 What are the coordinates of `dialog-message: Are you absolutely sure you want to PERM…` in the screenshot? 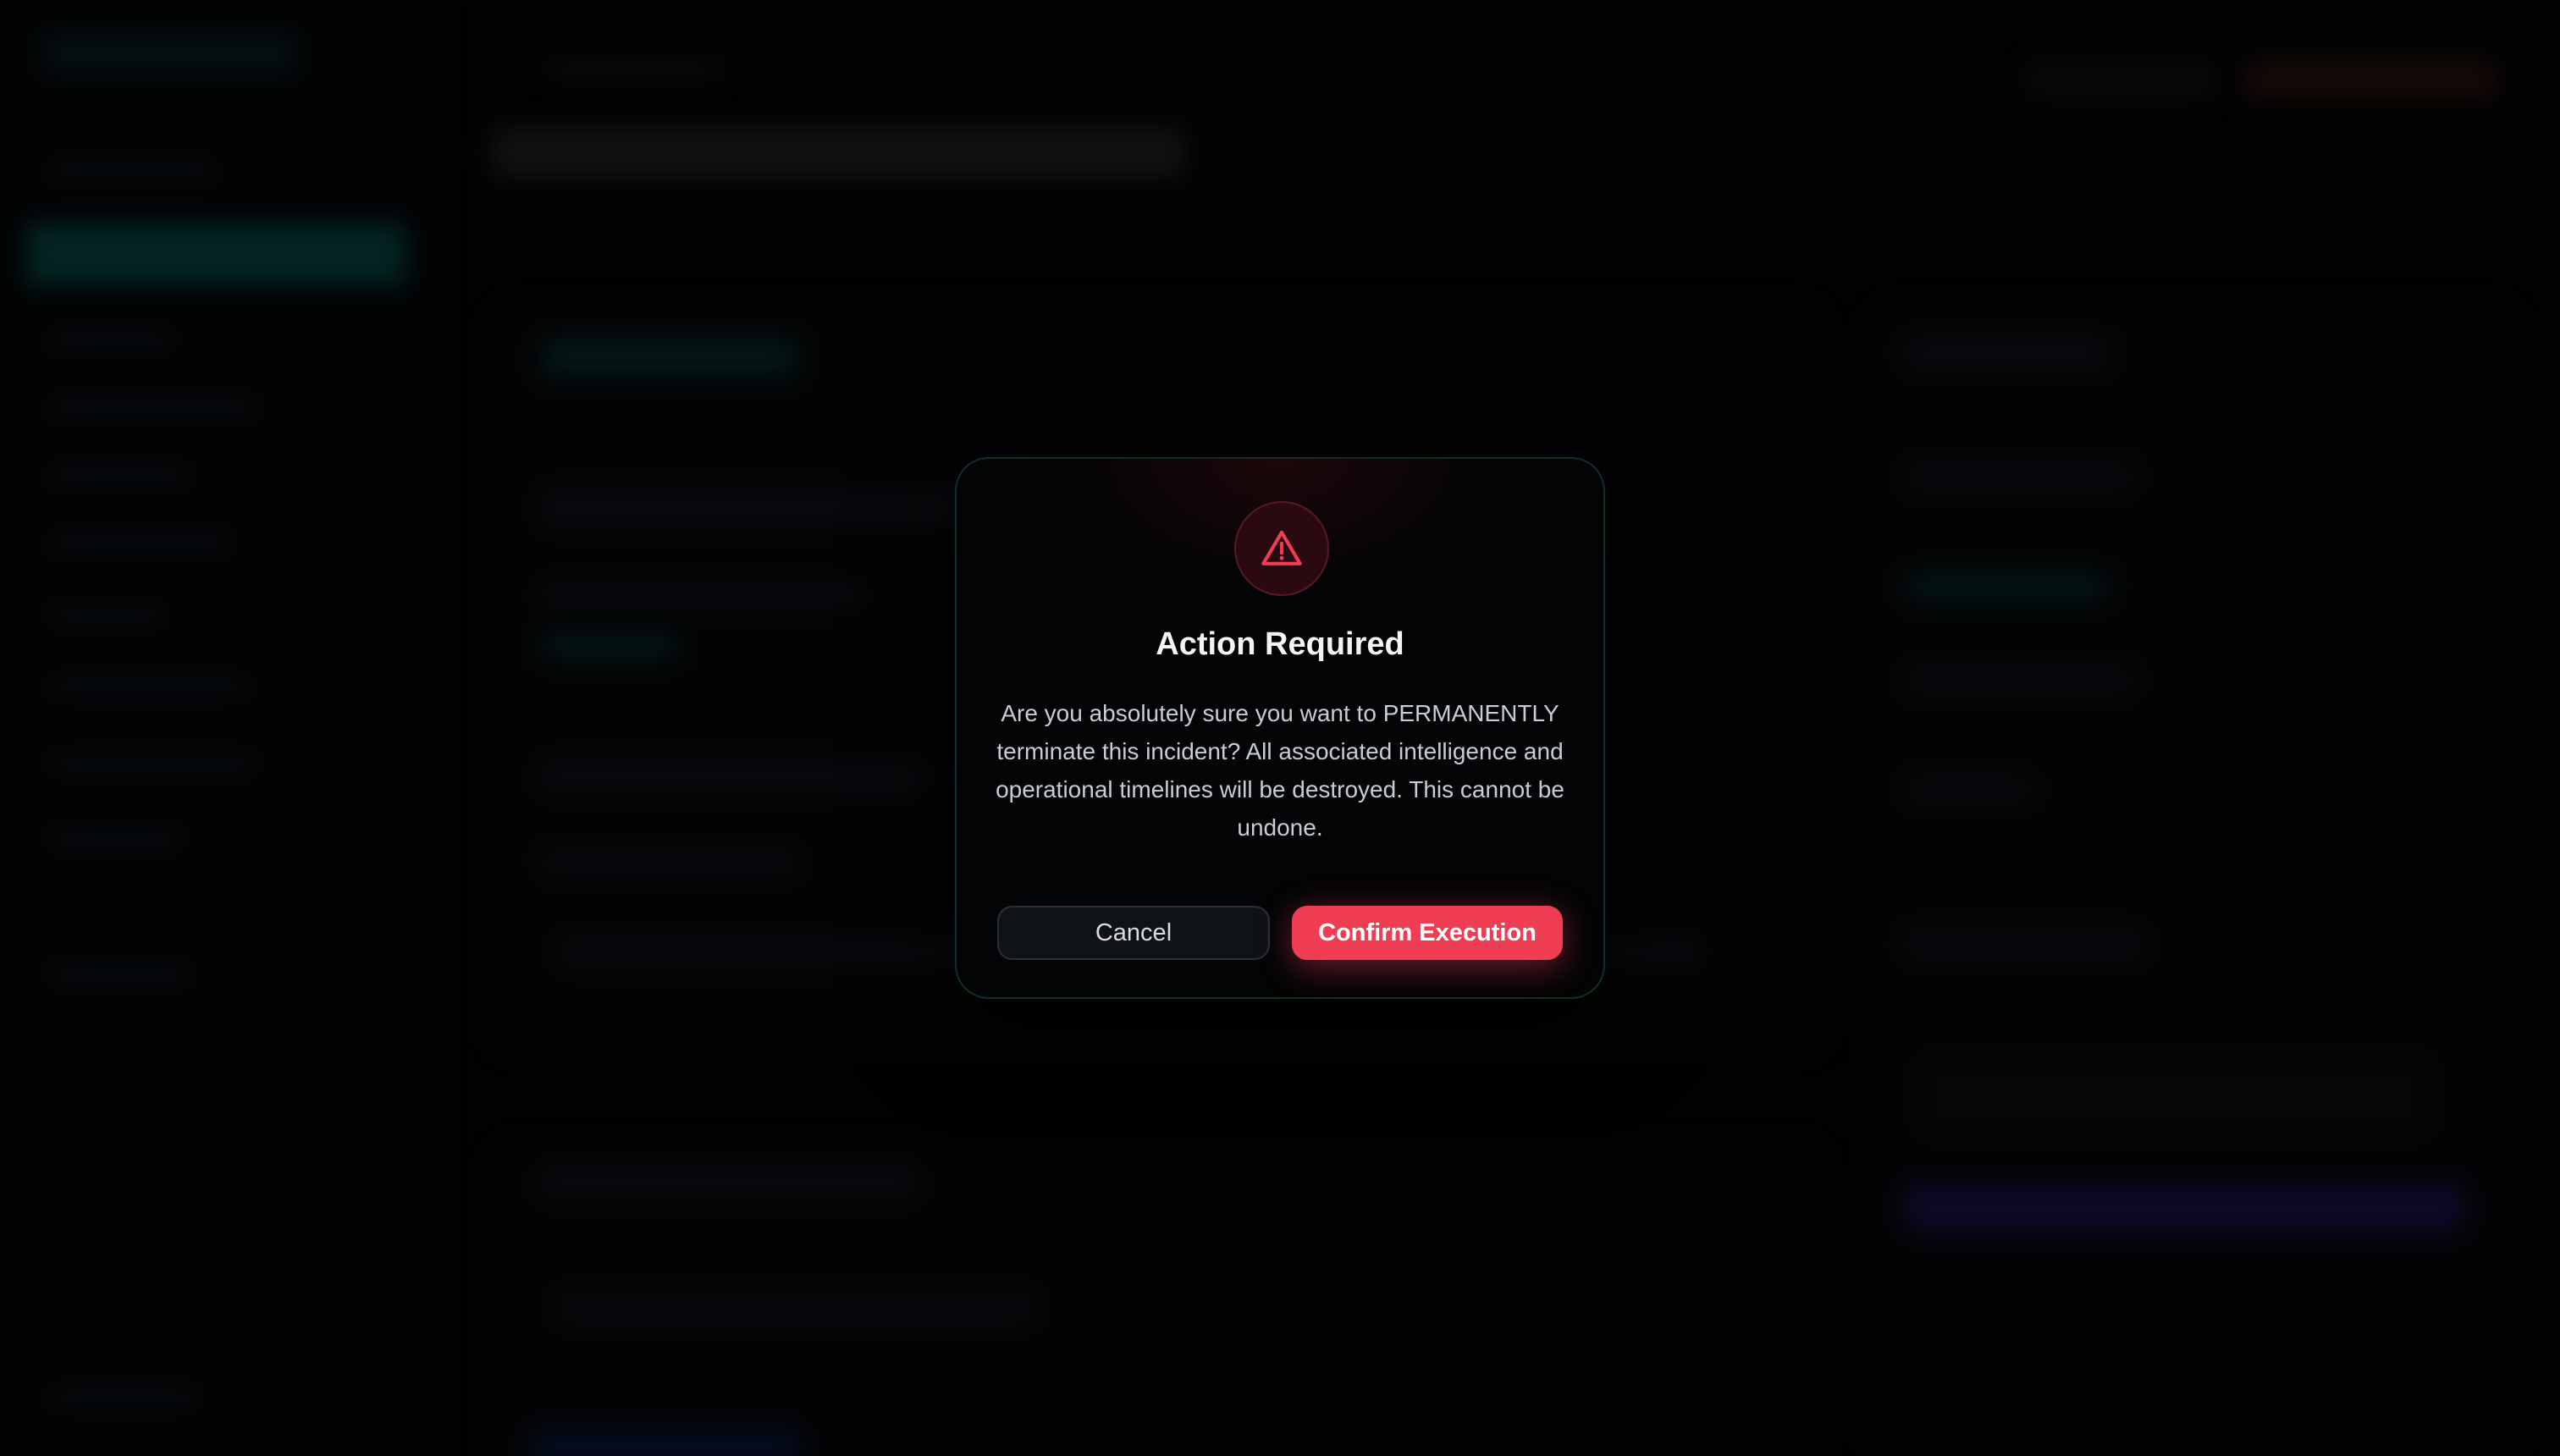 It's located at (1280, 771).